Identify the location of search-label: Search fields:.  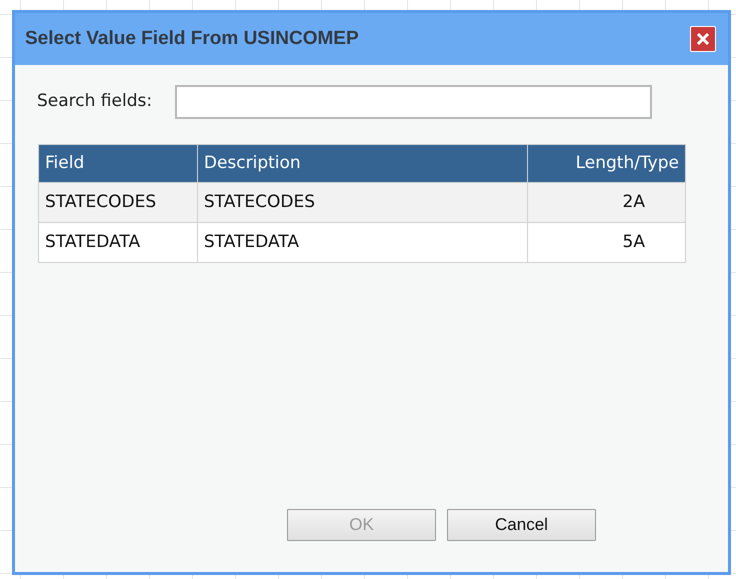
(94, 102).